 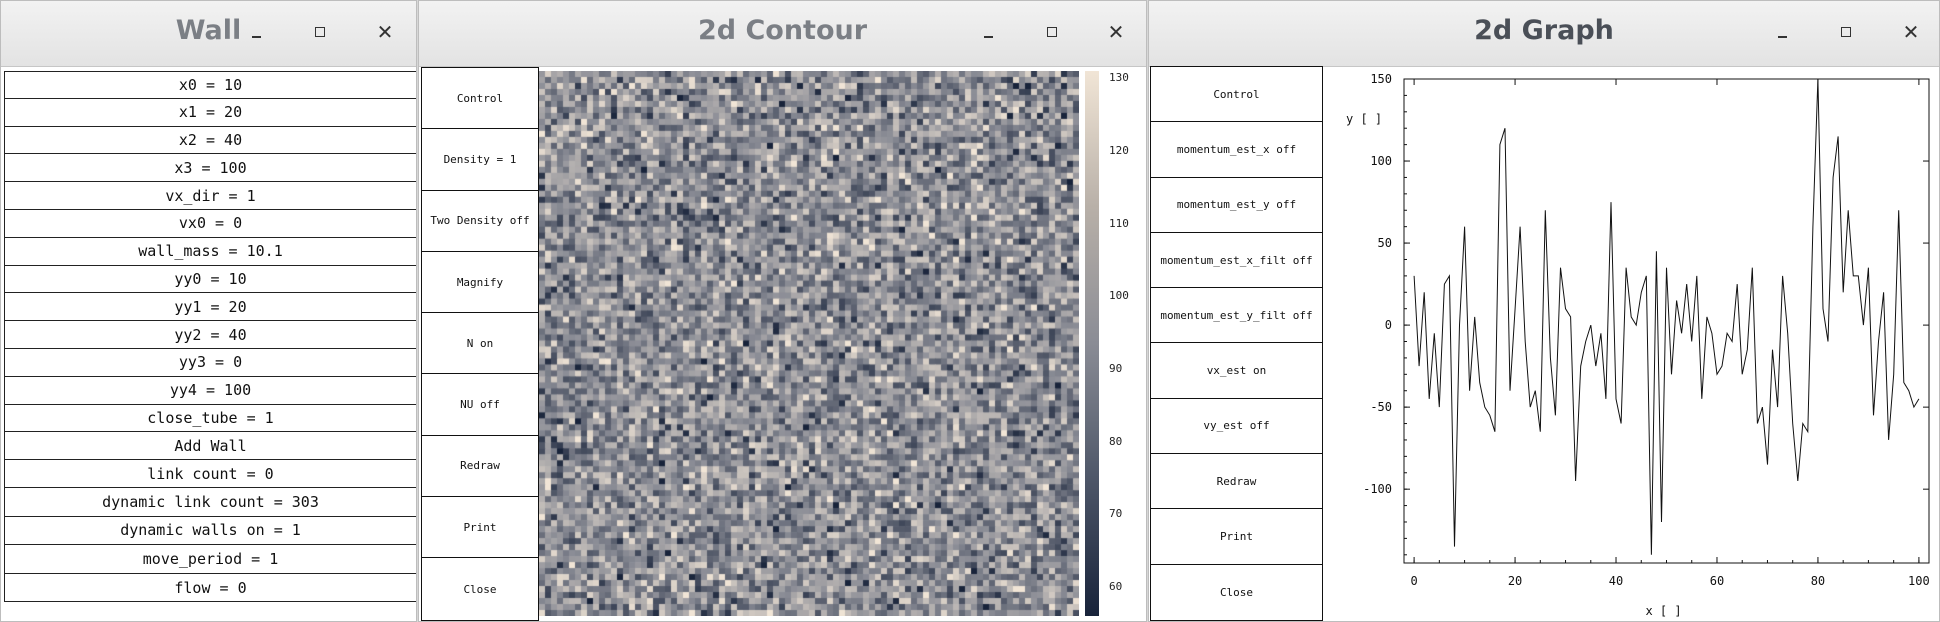 I want to click on contour-window-title: 2d Contour, so click(x=782, y=30).